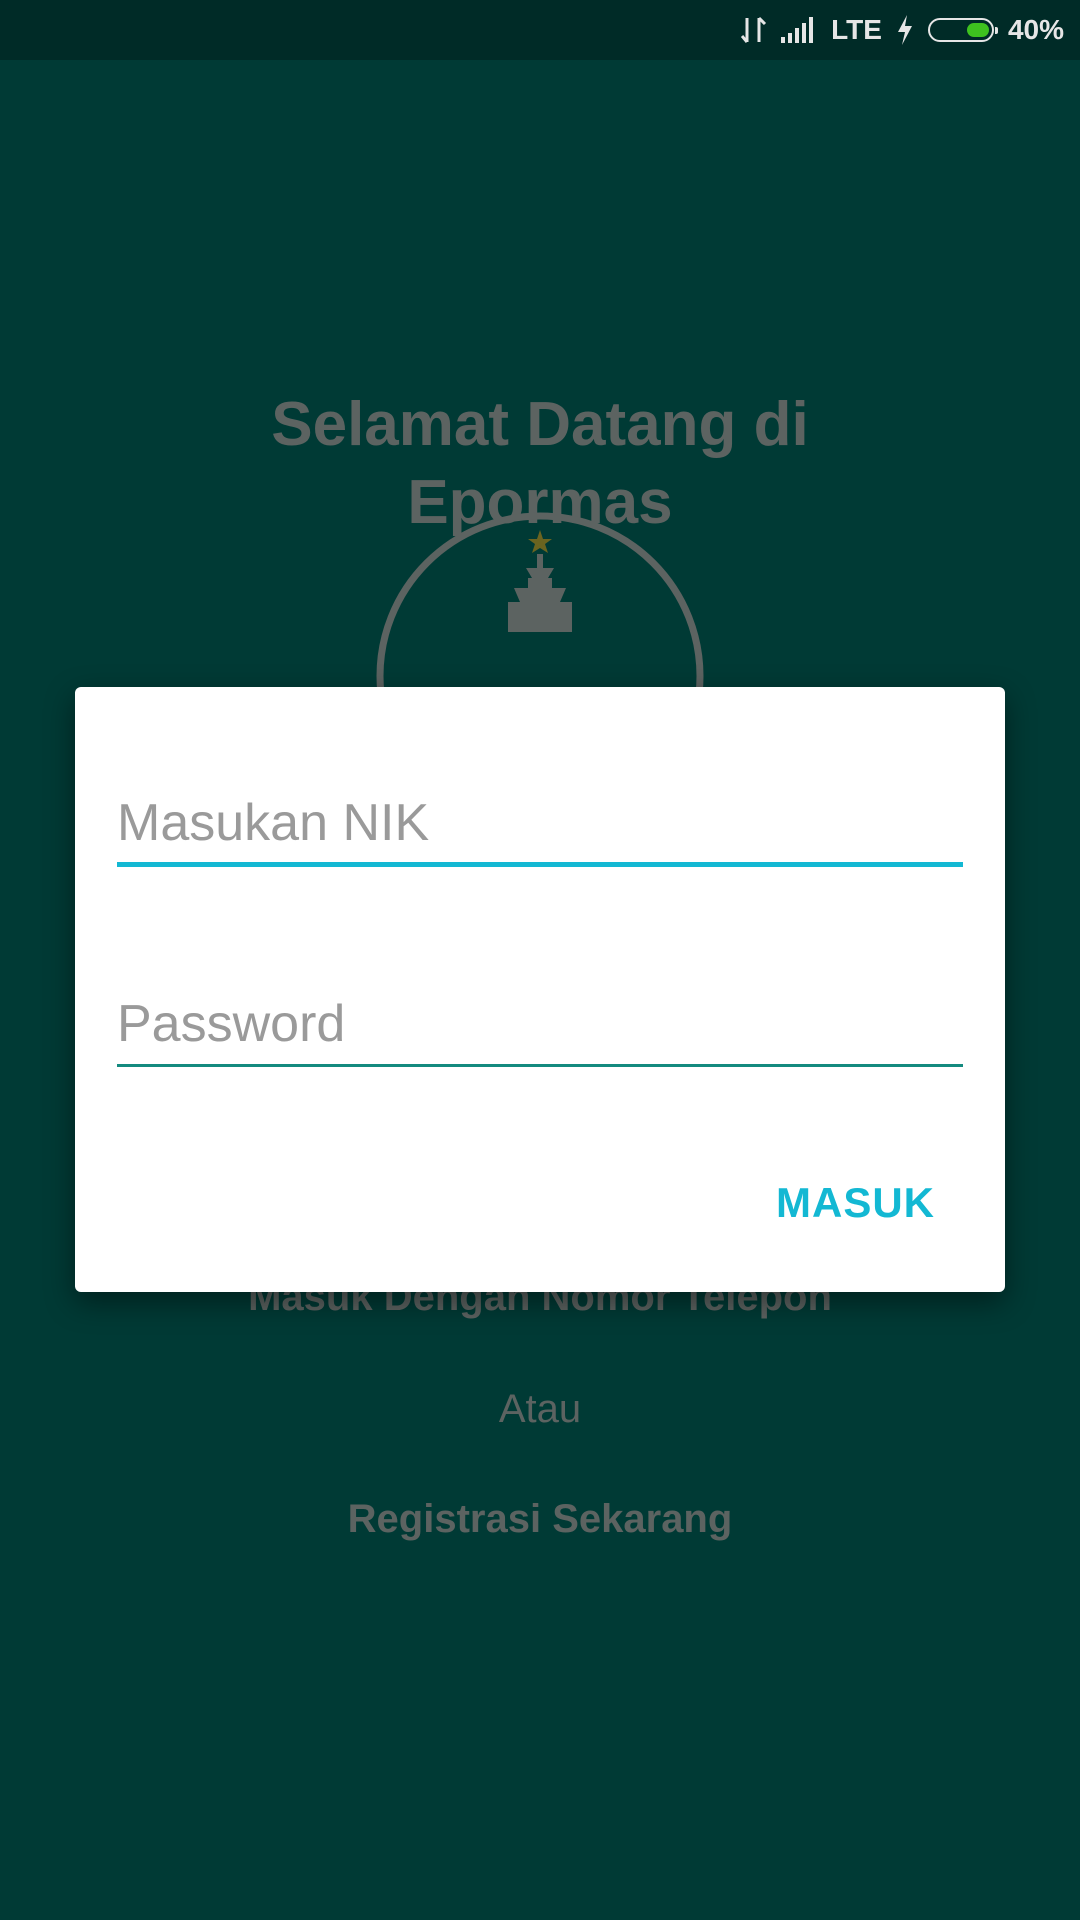 The width and height of the screenshot is (1080, 1920). I want to click on password-input, so click(540, 1025).